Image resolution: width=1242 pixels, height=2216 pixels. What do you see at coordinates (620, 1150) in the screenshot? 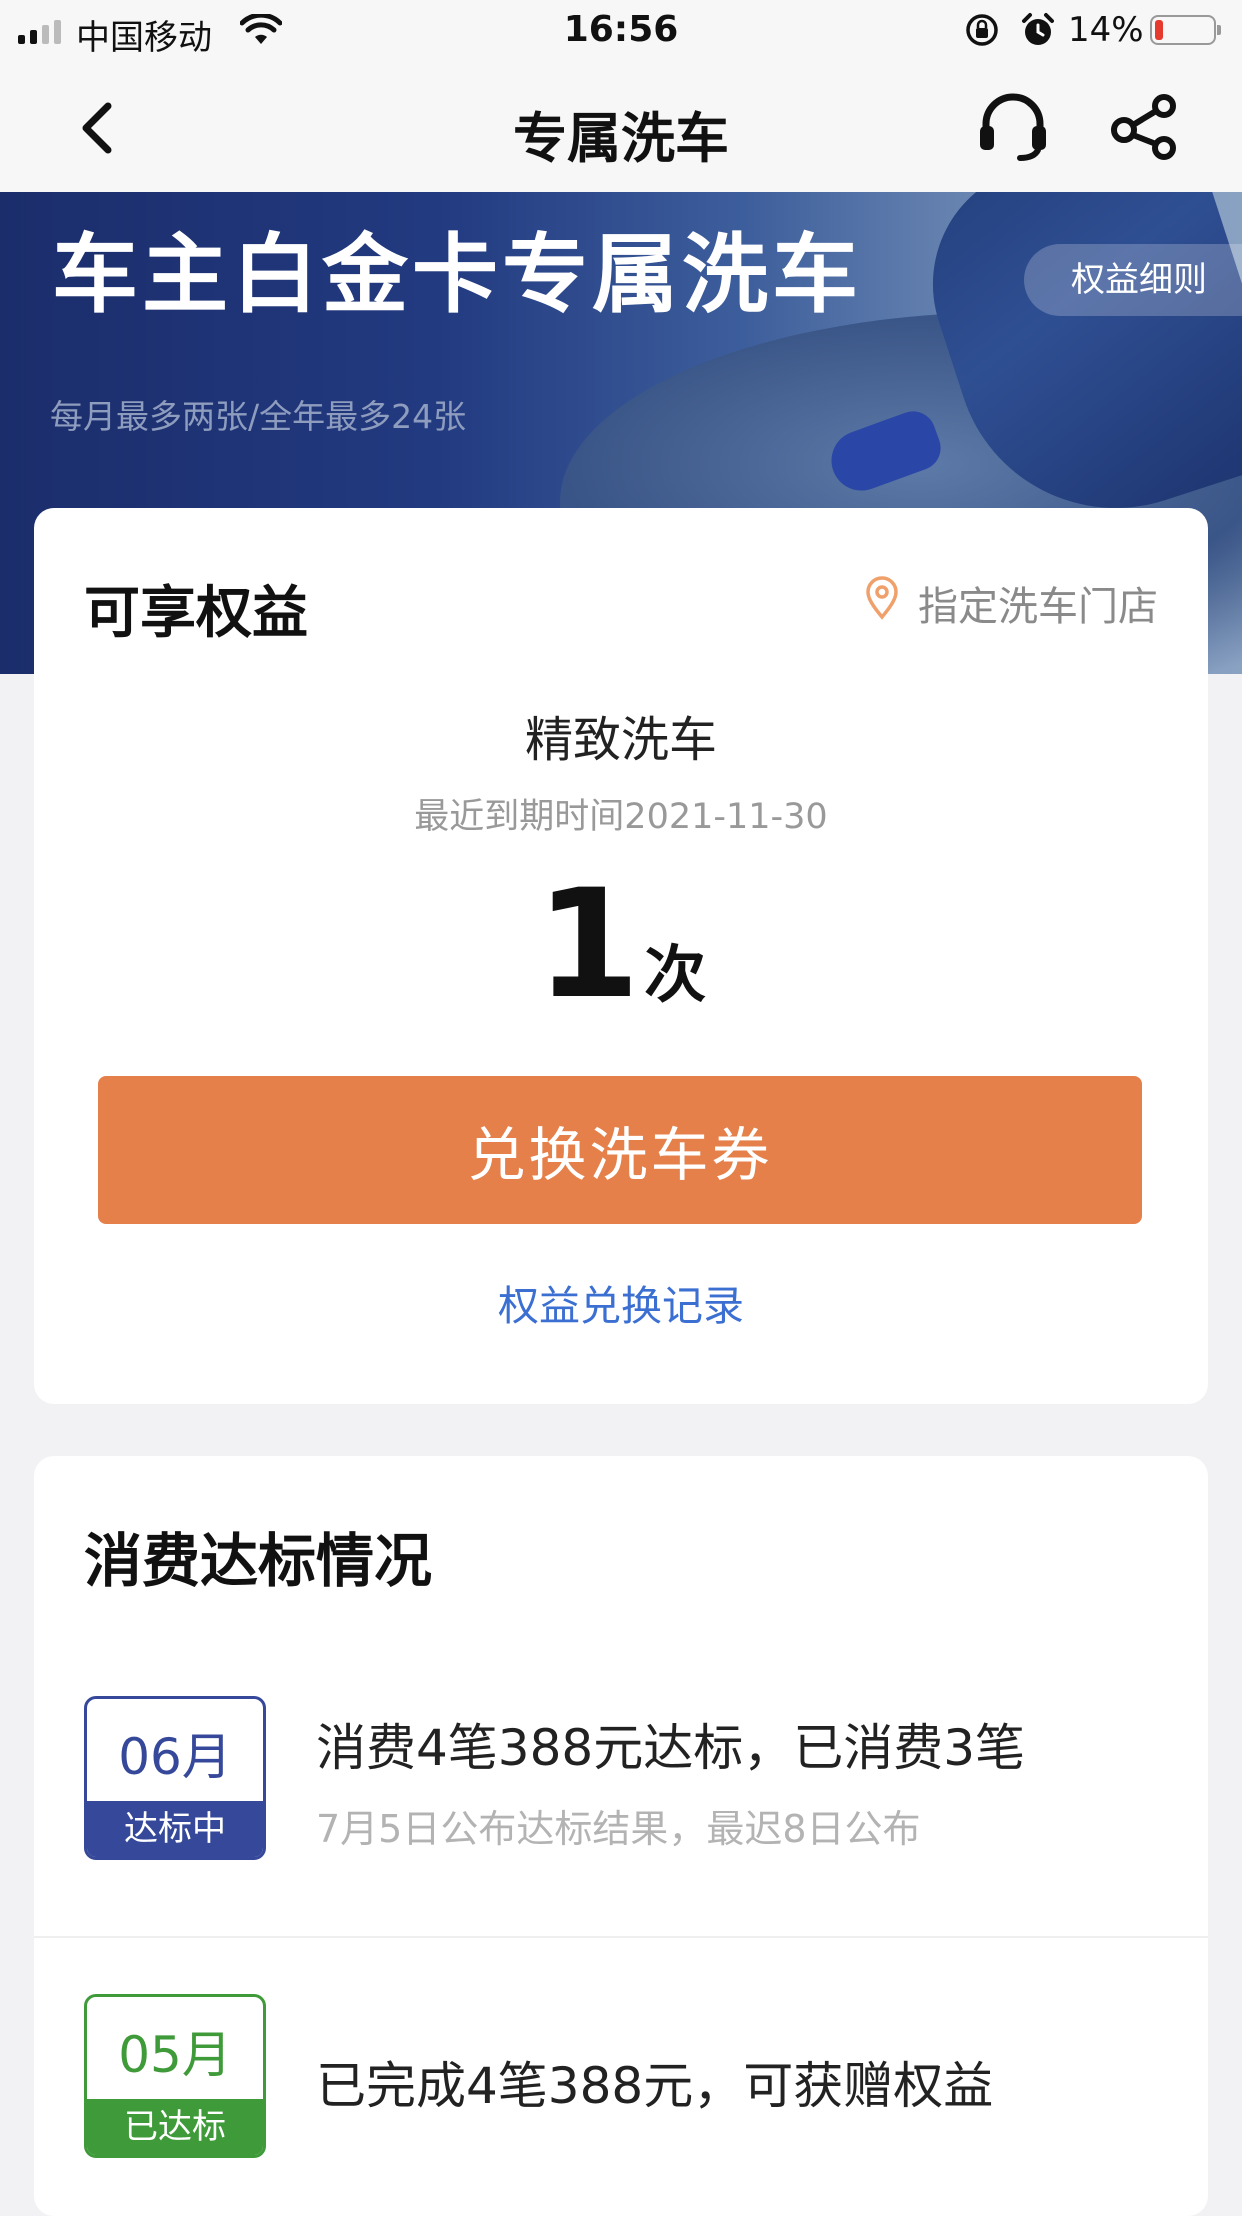
I see `redeem-voucher-button: 兑换洗车券` at bounding box center [620, 1150].